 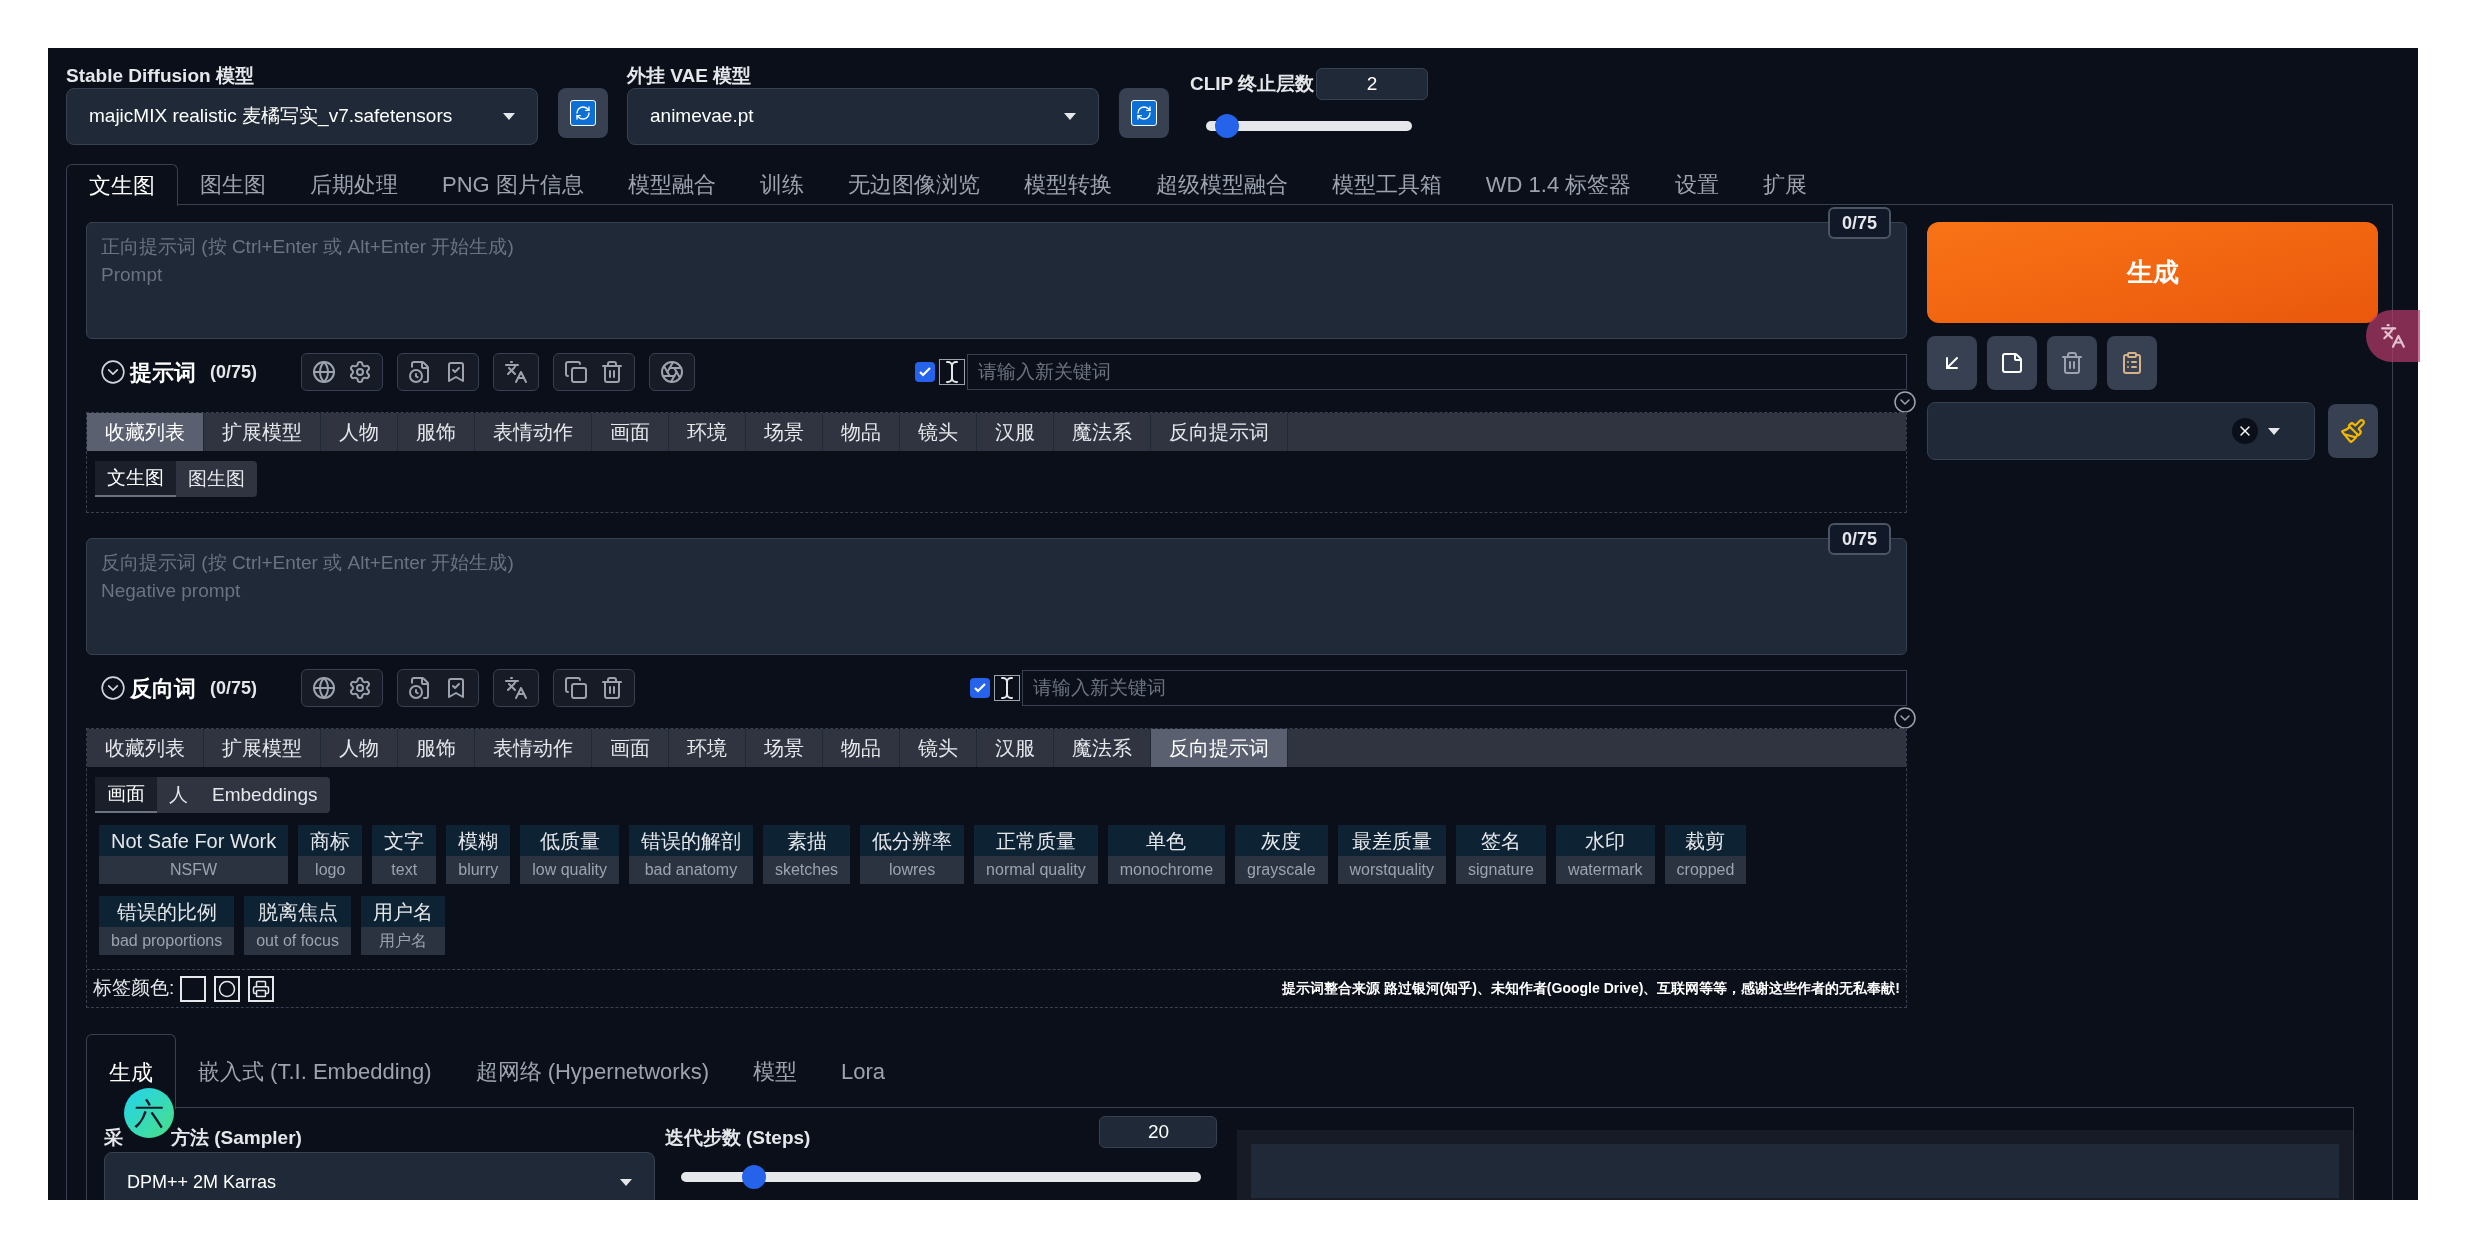 I want to click on number-input: 2, so click(x=1372, y=84).